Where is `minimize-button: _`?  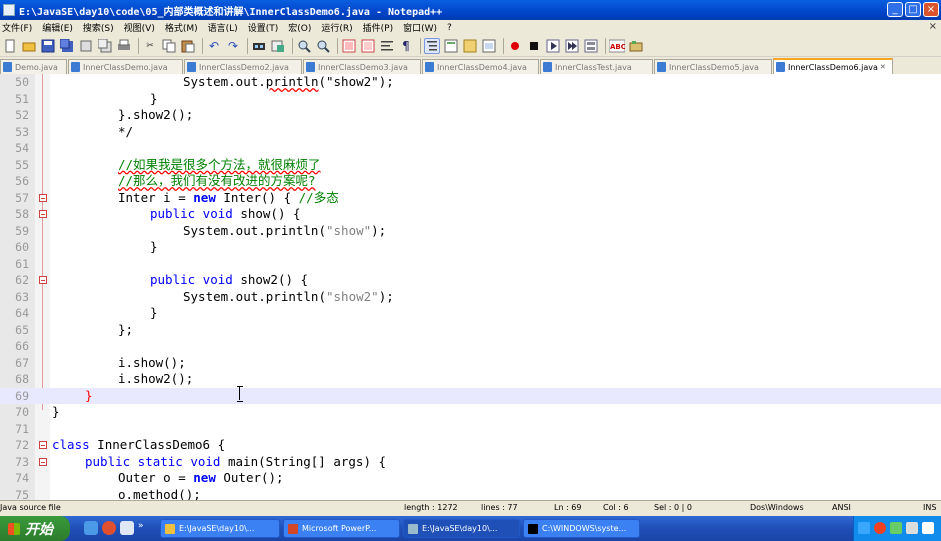 minimize-button: _ is located at coordinates (895, 9).